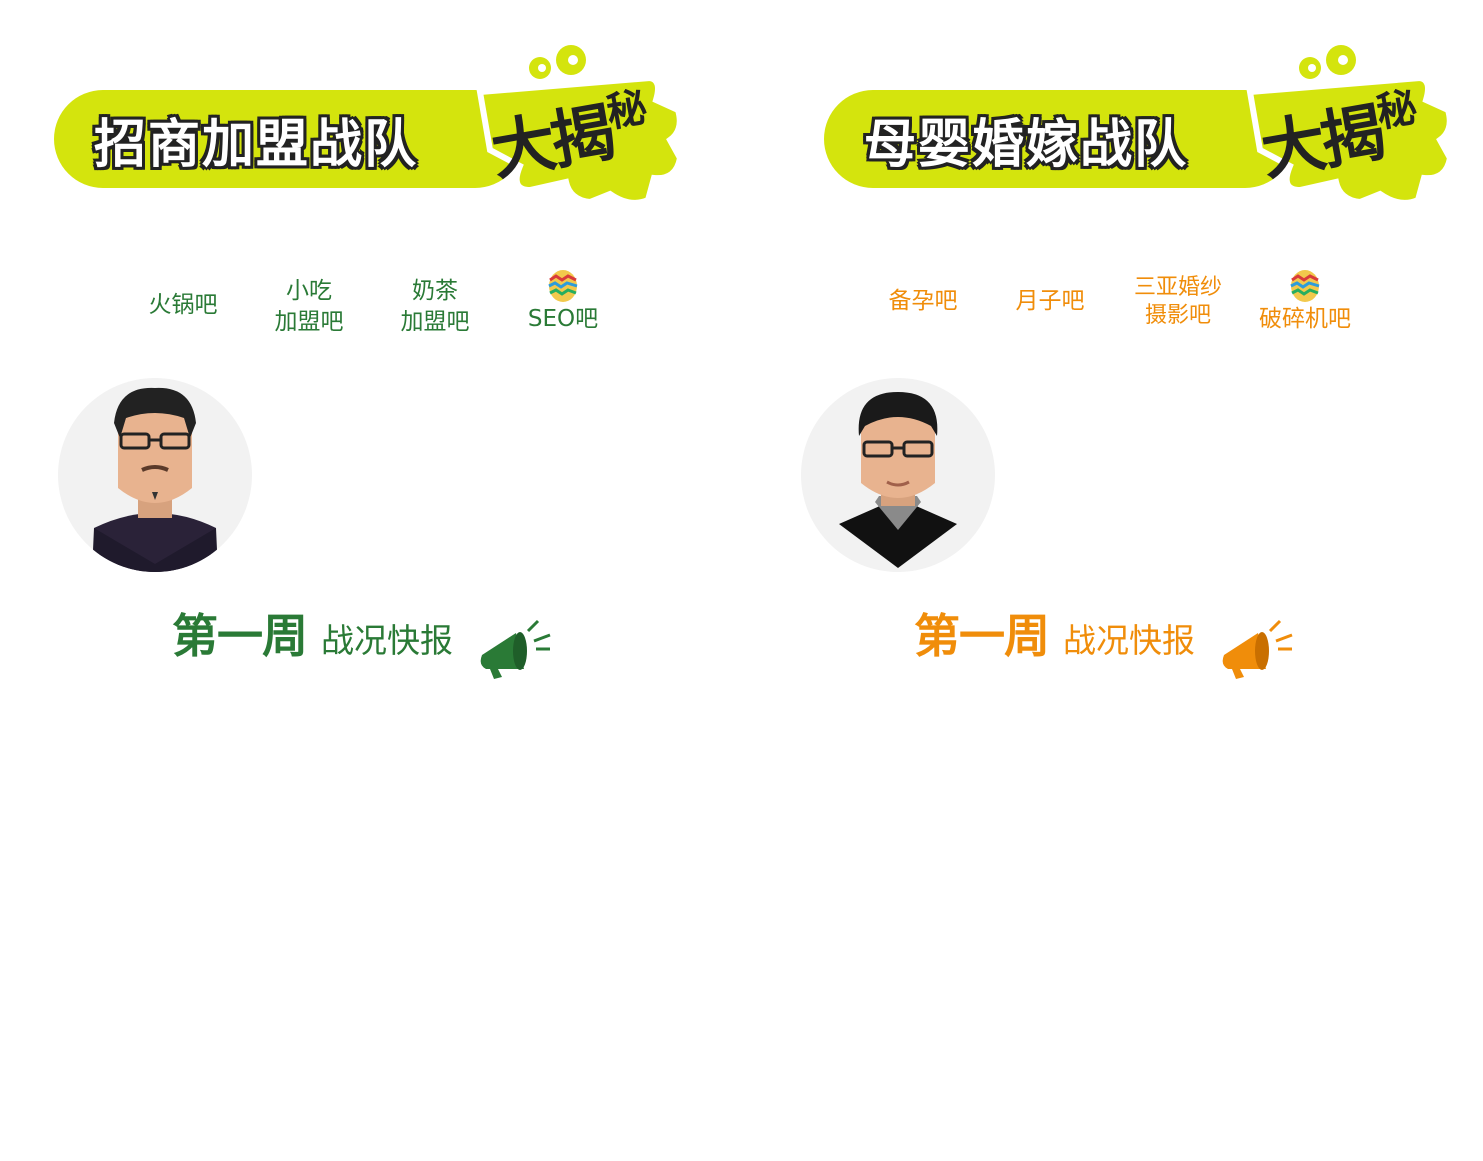 Image resolution: width=1483 pixels, height=1161 pixels. Describe the element at coordinates (1112, 308) in the screenshot. I see `category-nav: 备孕吧 月子吧 三亚婚纱 摄影吧 破碎机吧` at that location.